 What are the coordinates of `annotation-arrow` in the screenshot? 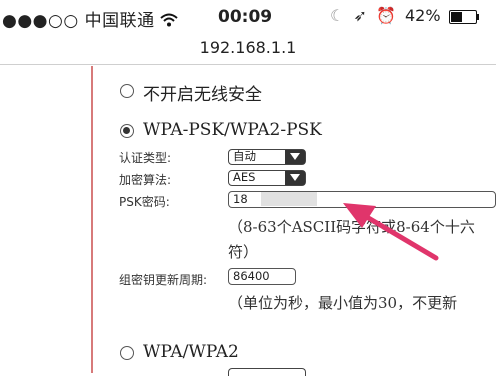 It's located at (391, 232).